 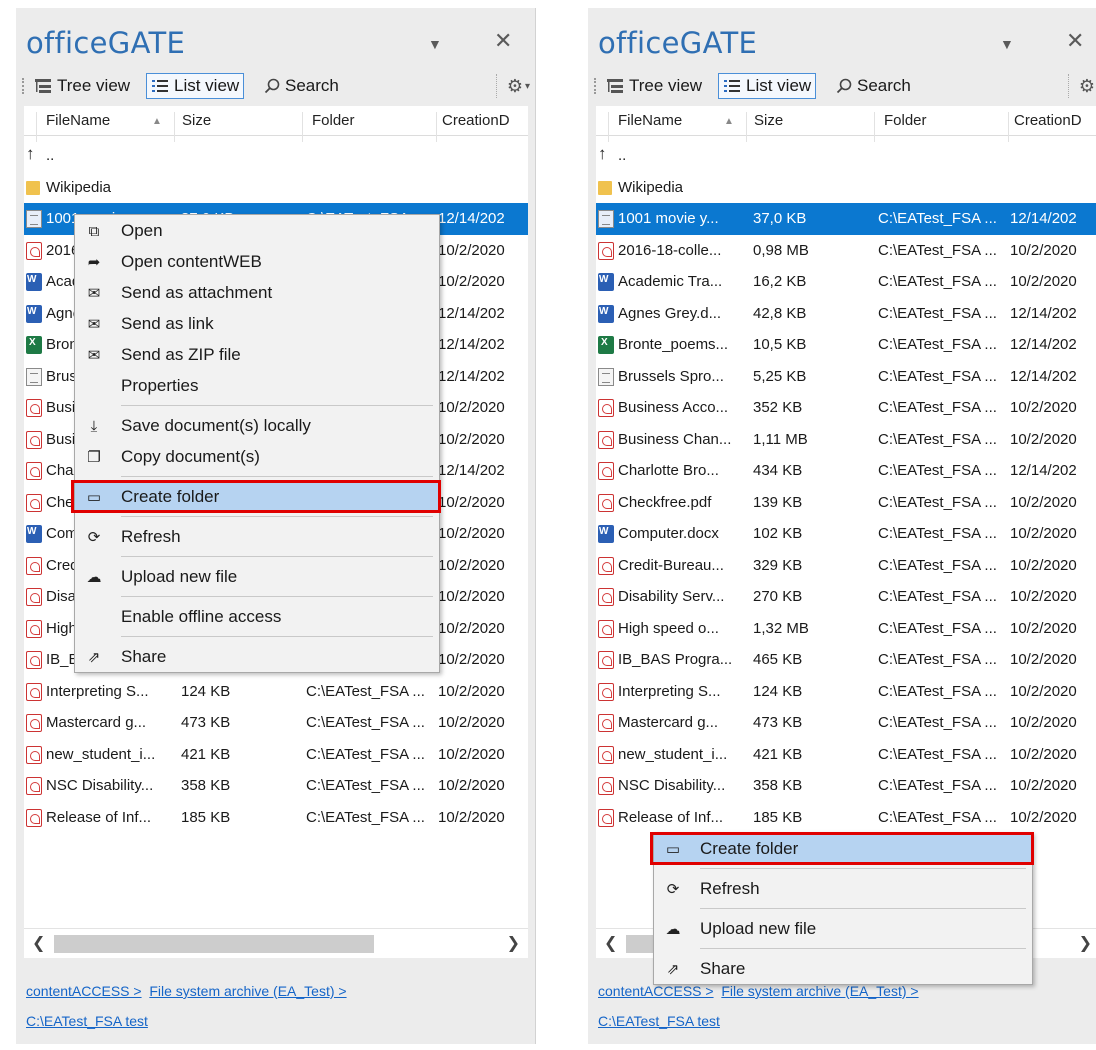 What do you see at coordinates (257, 292) in the screenshot?
I see `menu-item-send-as-attachment: ✉ Send as attachment` at bounding box center [257, 292].